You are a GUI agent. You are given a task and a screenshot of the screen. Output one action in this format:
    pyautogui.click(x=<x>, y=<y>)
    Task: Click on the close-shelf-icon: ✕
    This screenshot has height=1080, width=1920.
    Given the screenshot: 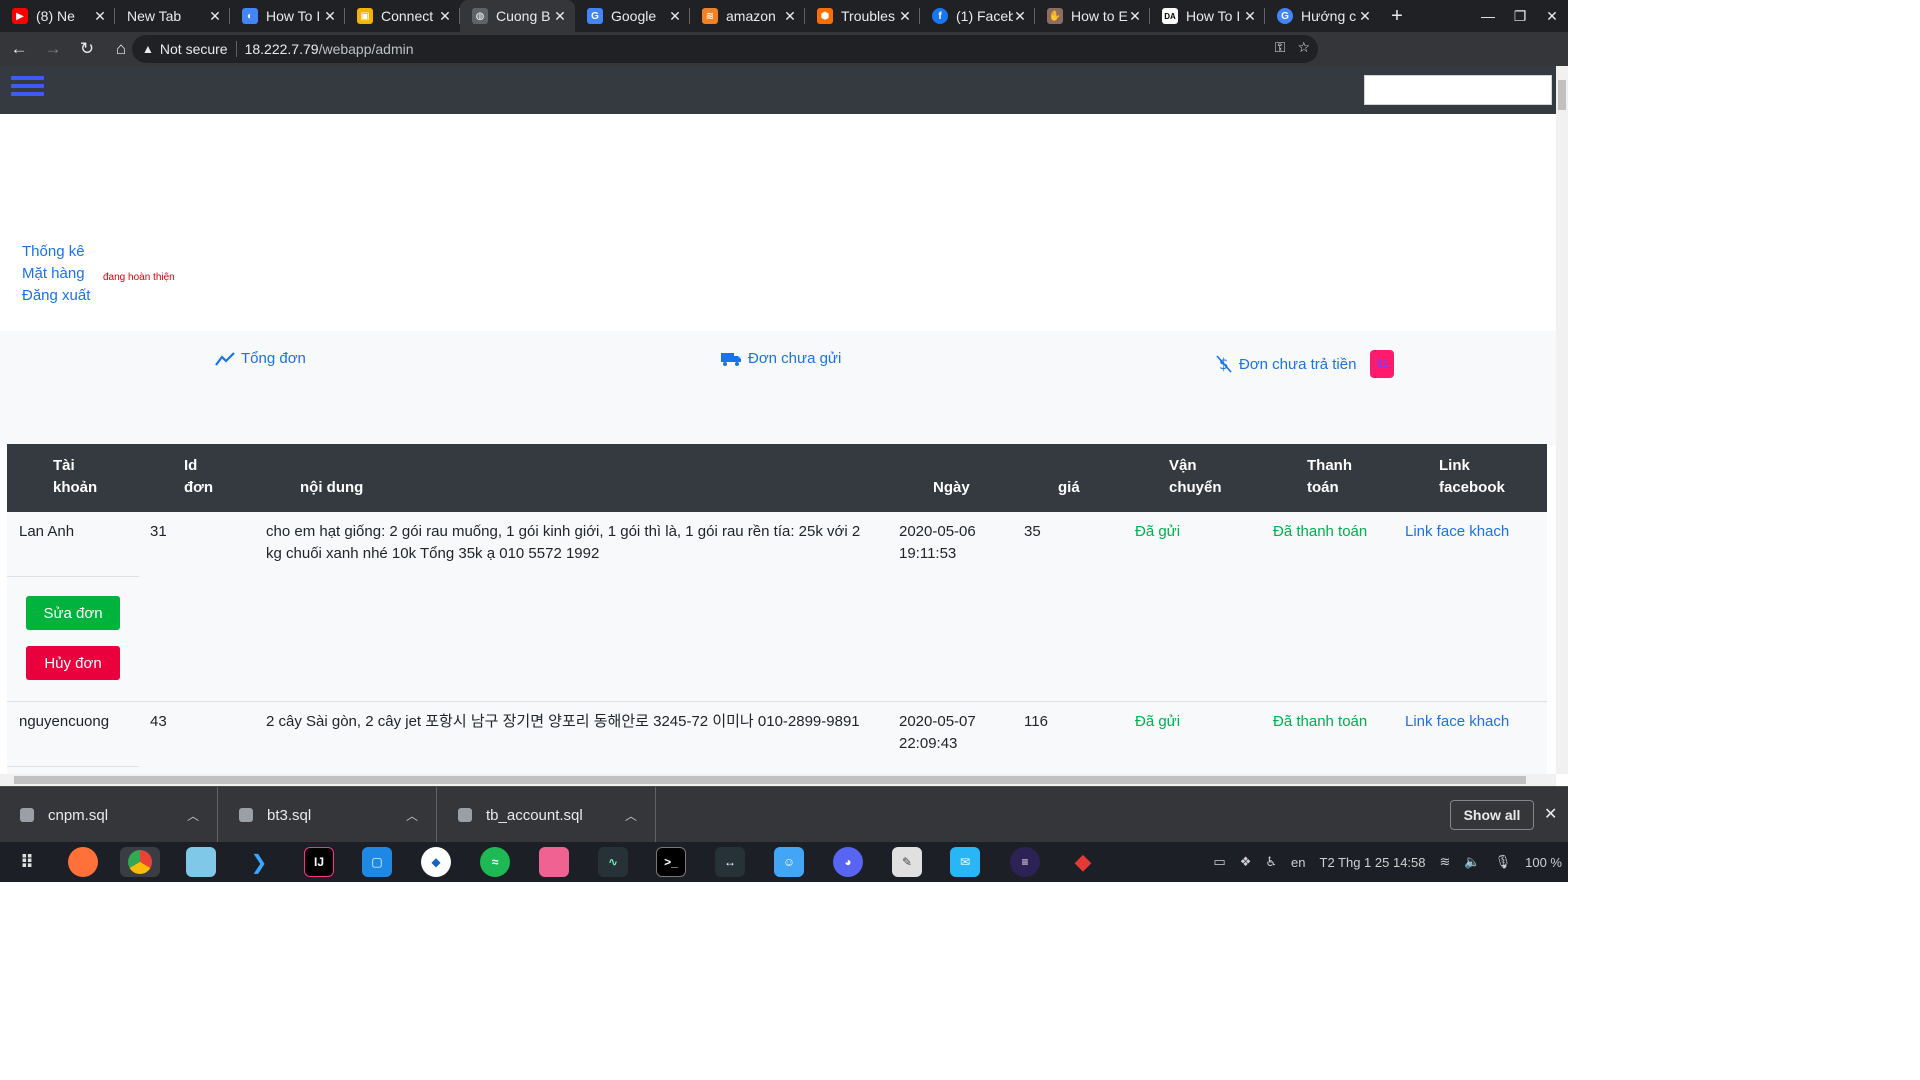 What is the action you would take?
    pyautogui.click(x=1550, y=814)
    